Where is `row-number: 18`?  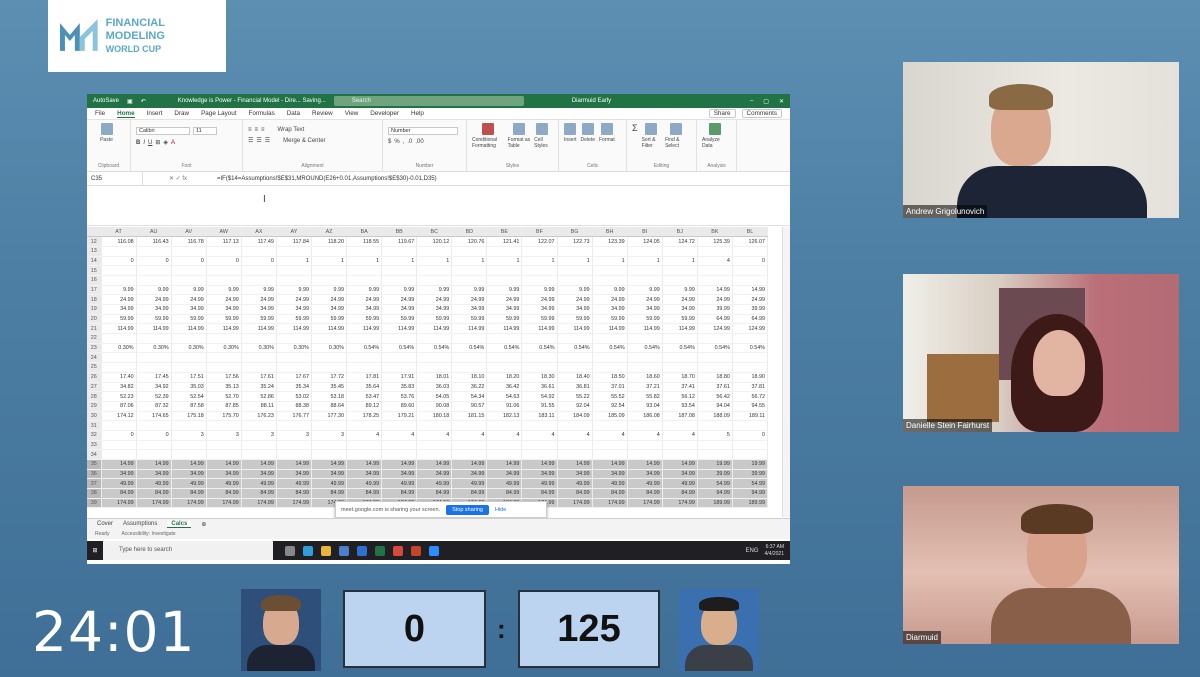
row-number: 18 is located at coordinates (94, 299).